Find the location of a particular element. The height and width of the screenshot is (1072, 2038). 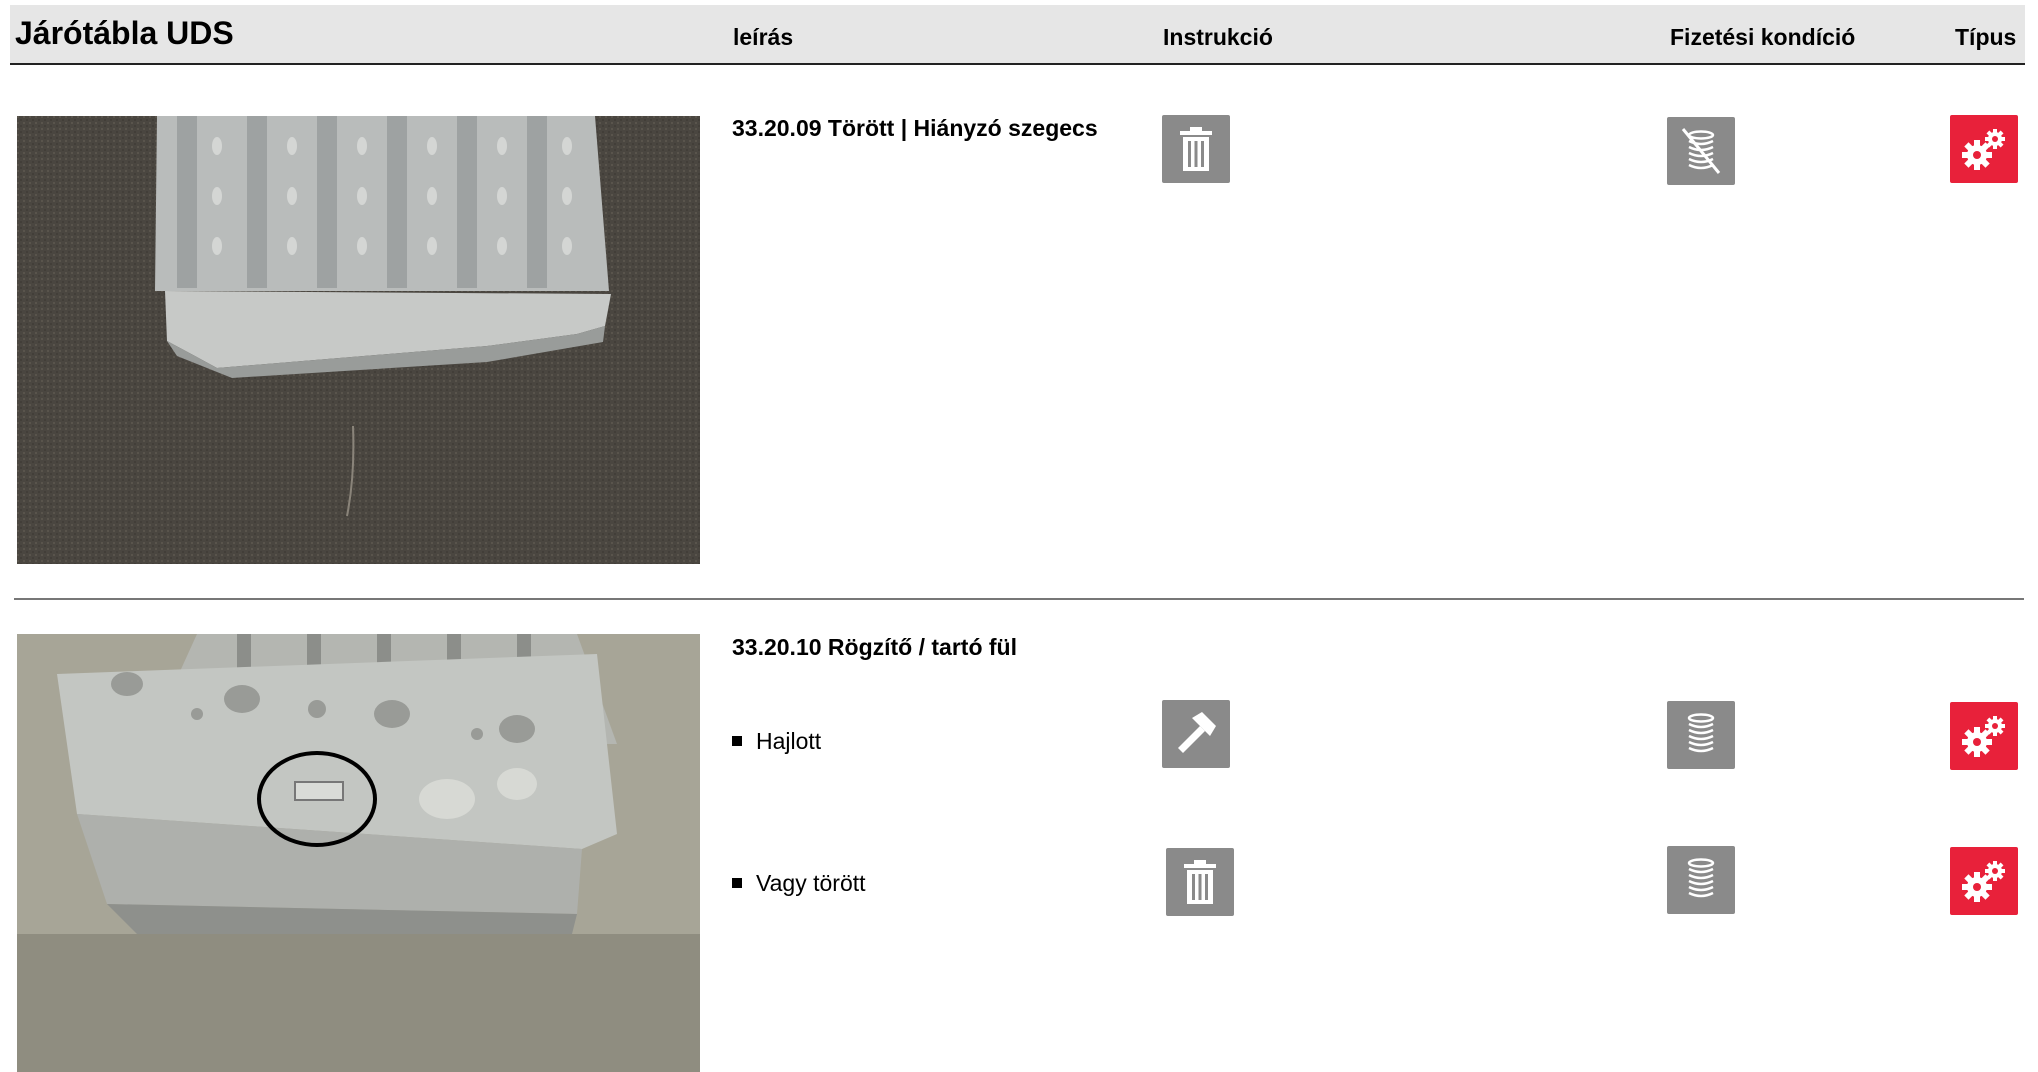

hammer-icon is located at coordinates (1196, 734).